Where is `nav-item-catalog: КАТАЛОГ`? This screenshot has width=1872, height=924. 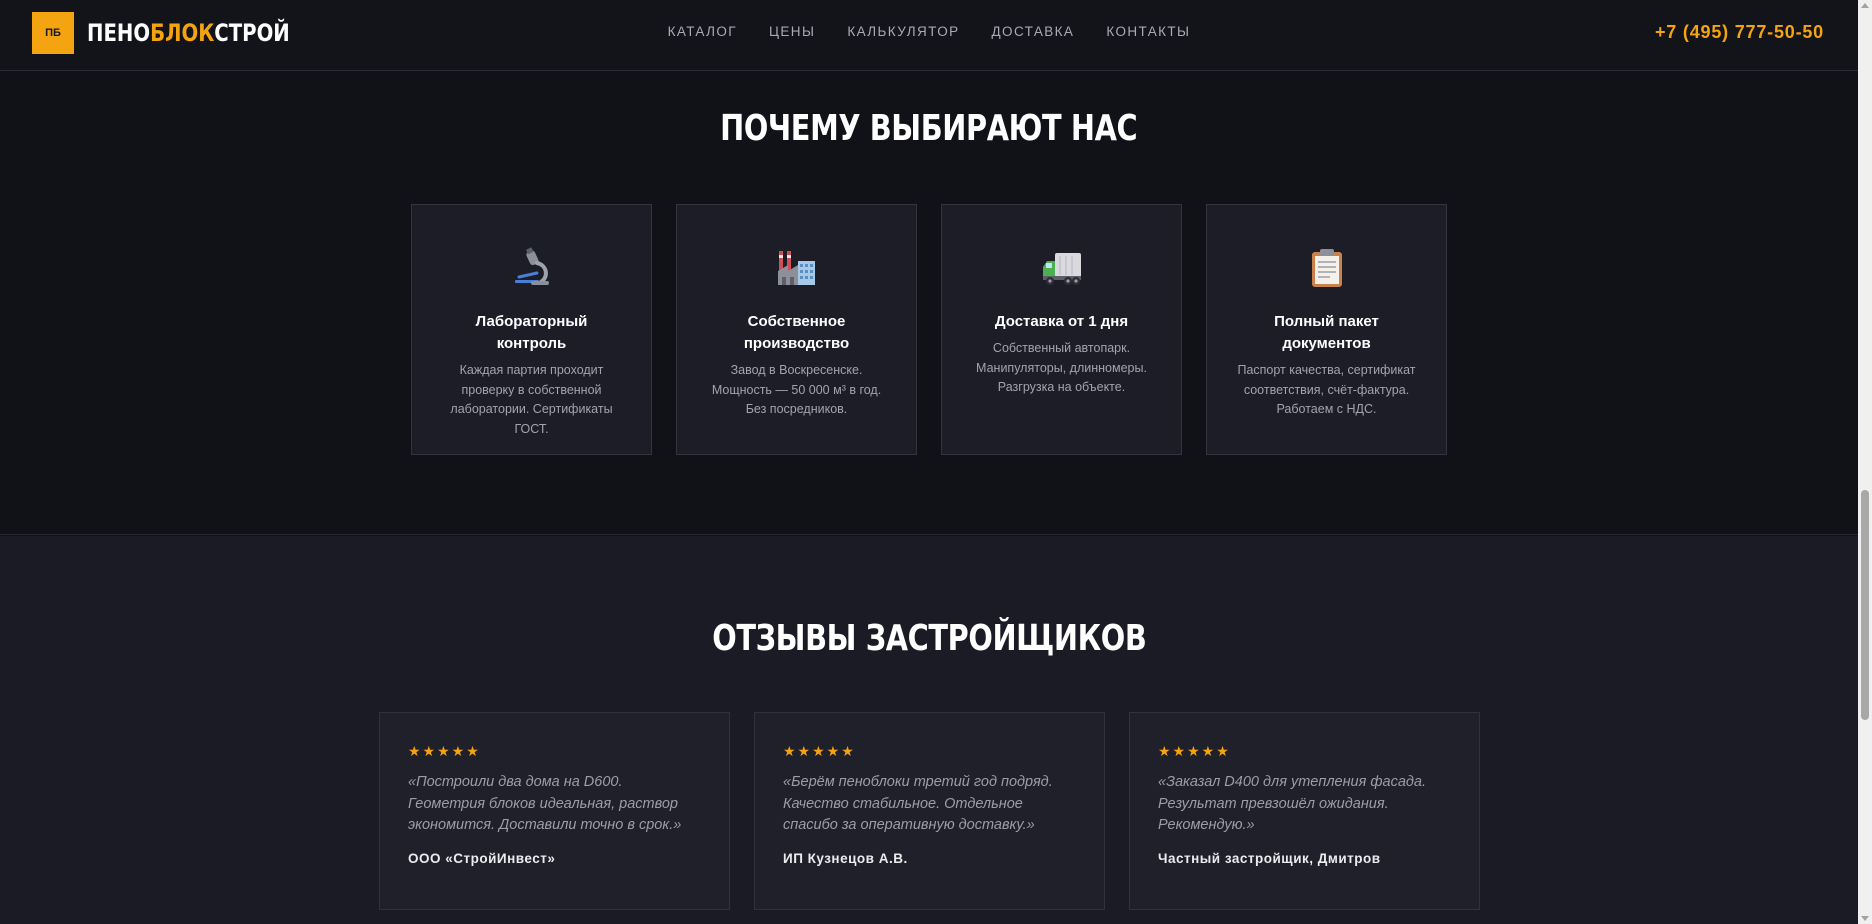
nav-item-catalog: КАТАЛОГ is located at coordinates (702, 31).